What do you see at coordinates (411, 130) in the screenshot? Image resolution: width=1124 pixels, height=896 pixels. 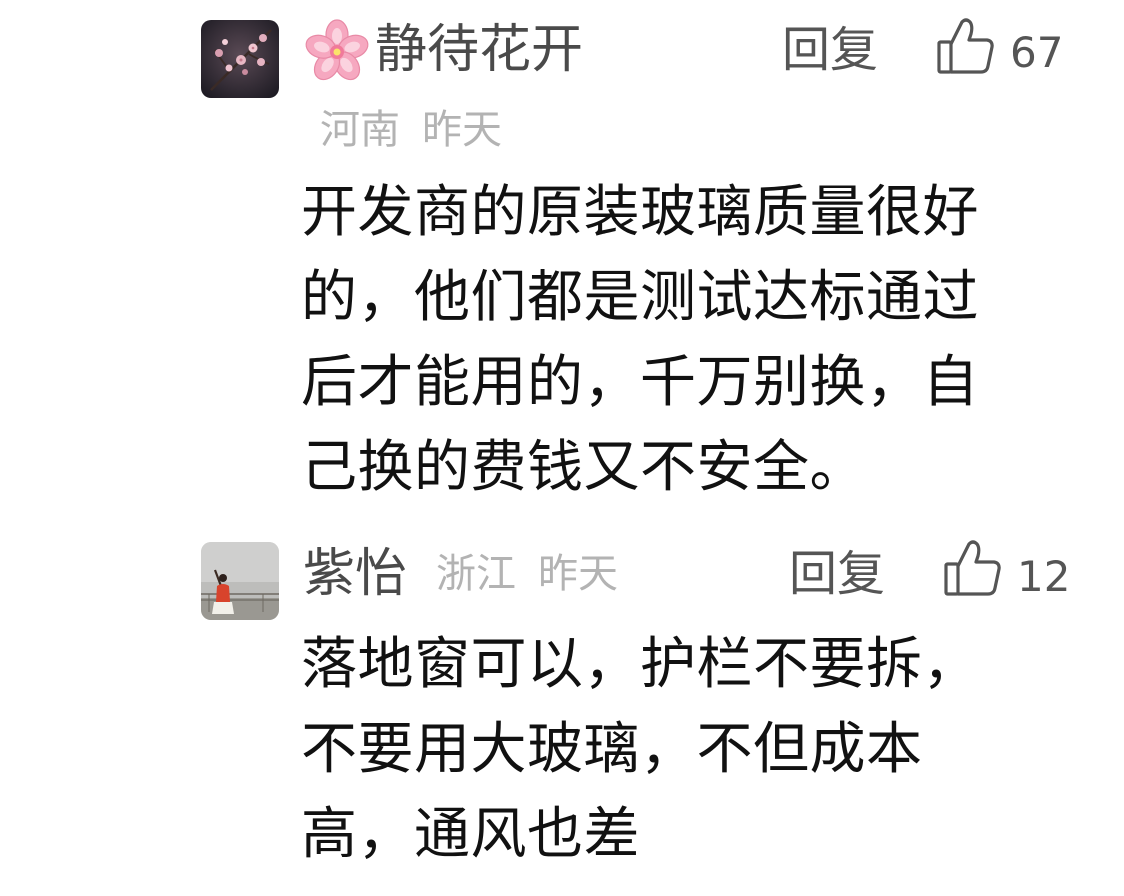 I see `comment-meta: 河南 昨天` at bounding box center [411, 130].